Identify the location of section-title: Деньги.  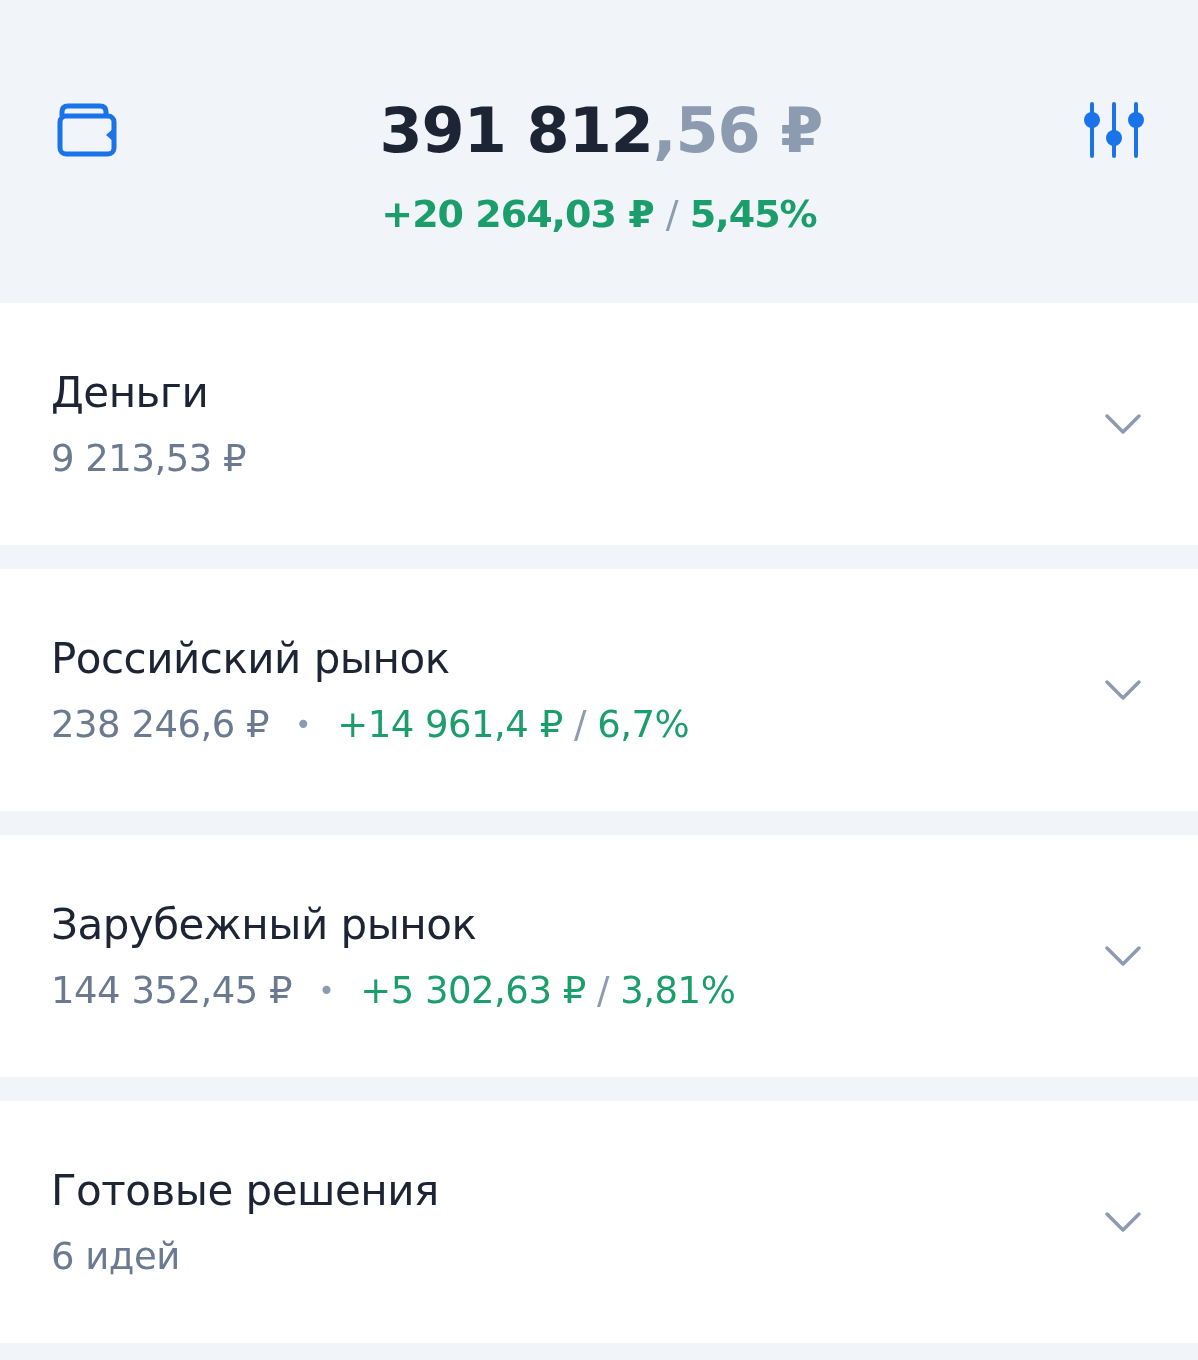
(130, 392).